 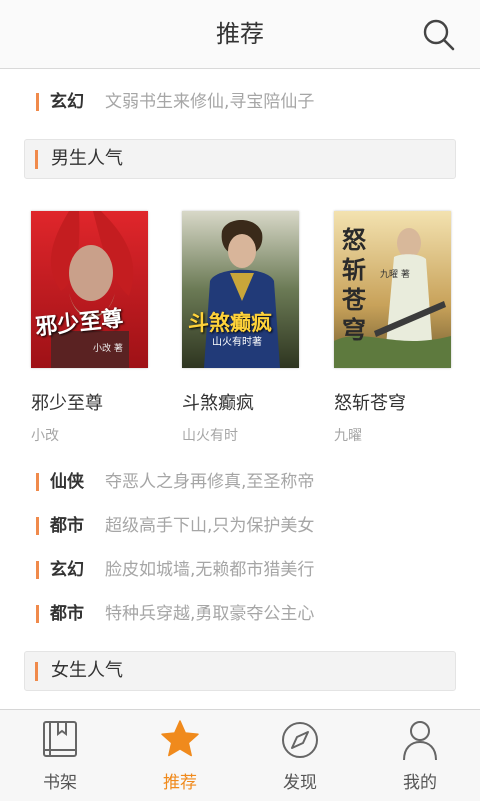 I want to click on section-header-female: 女生人气, so click(x=240, y=671).